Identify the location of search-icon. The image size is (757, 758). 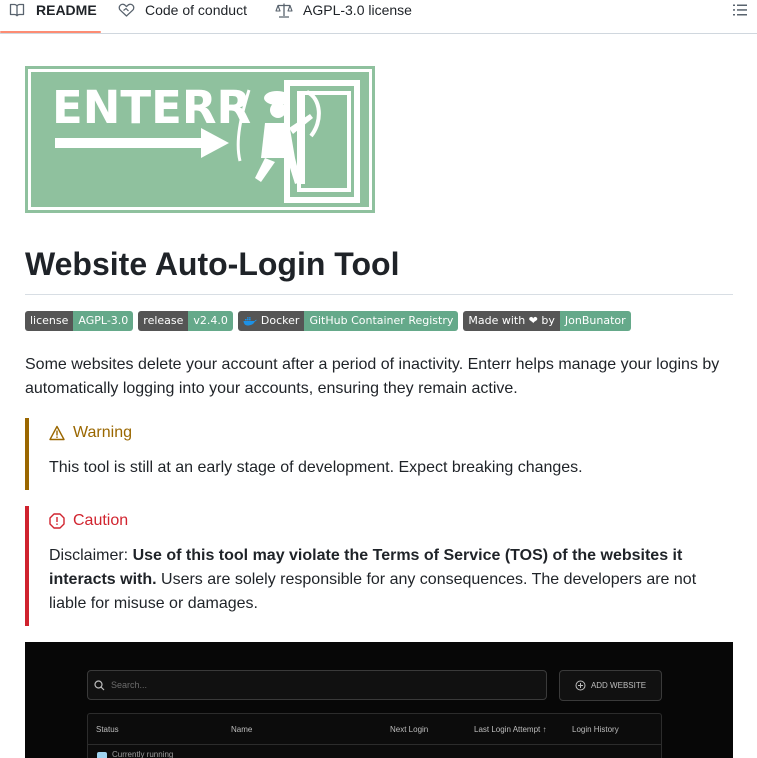
(99, 684).